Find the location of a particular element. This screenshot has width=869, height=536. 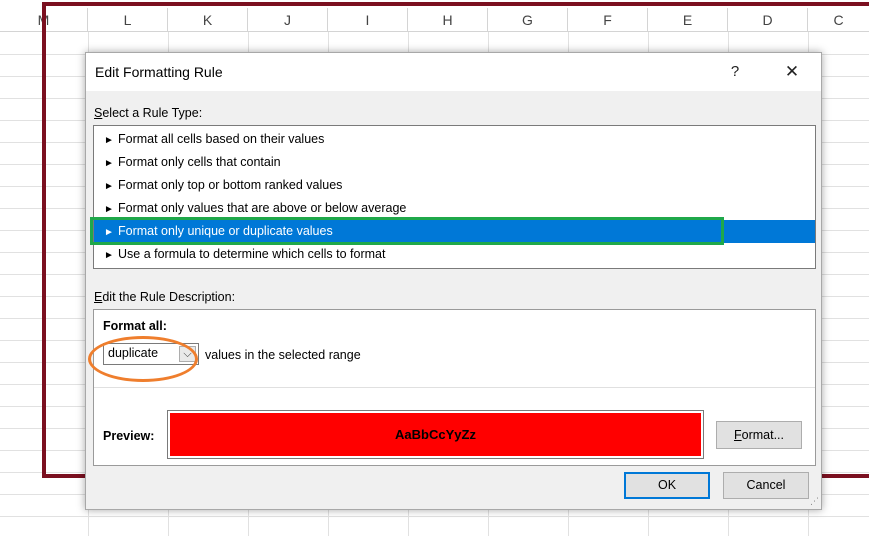

rule-type-item-selected: ► Format only unique or duplicate values is located at coordinates (454, 231).